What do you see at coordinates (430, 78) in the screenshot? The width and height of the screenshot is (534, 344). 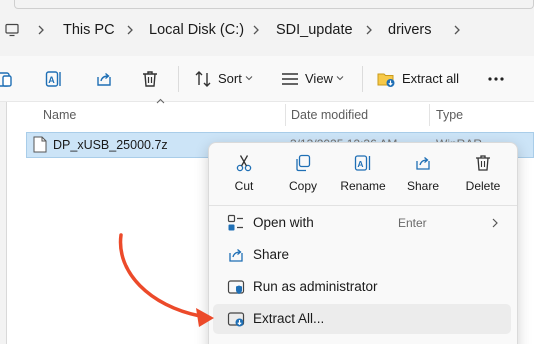 I see `extract-all-button: Extract all` at bounding box center [430, 78].